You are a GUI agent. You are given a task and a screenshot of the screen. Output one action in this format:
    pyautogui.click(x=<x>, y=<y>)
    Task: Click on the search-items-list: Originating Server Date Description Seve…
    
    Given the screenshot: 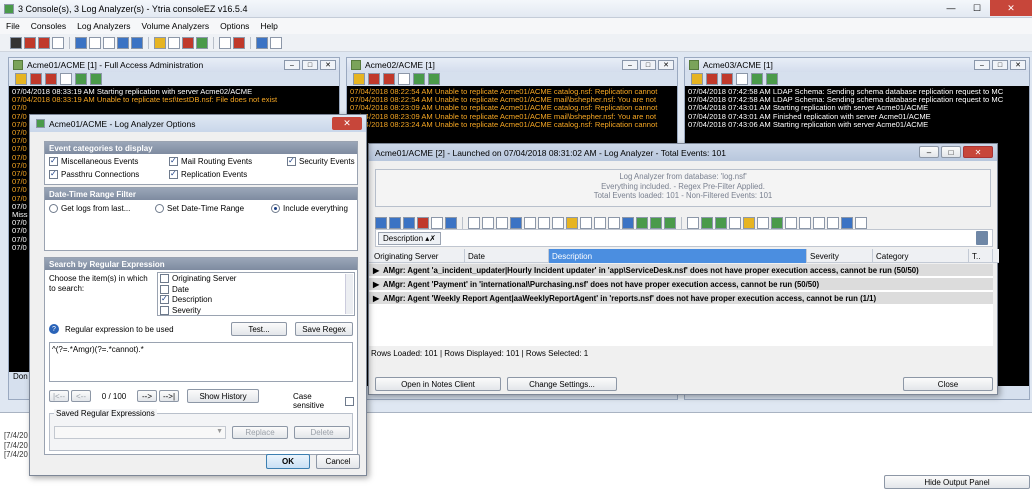 What is the action you would take?
    pyautogui.click(x=256, y=294)
    